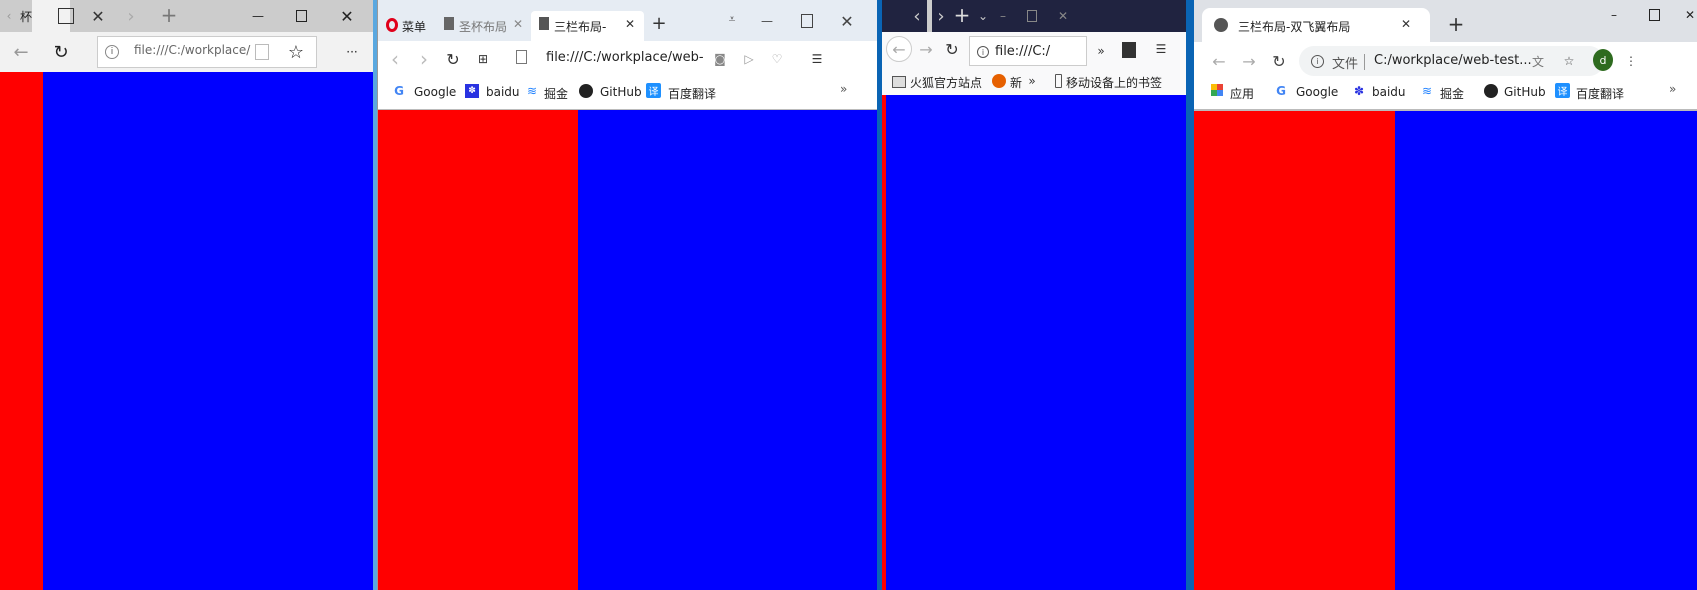 The width and height of the screenshot is (1697, 590). I want to click on opera-logo-icon, so click(392, 25).